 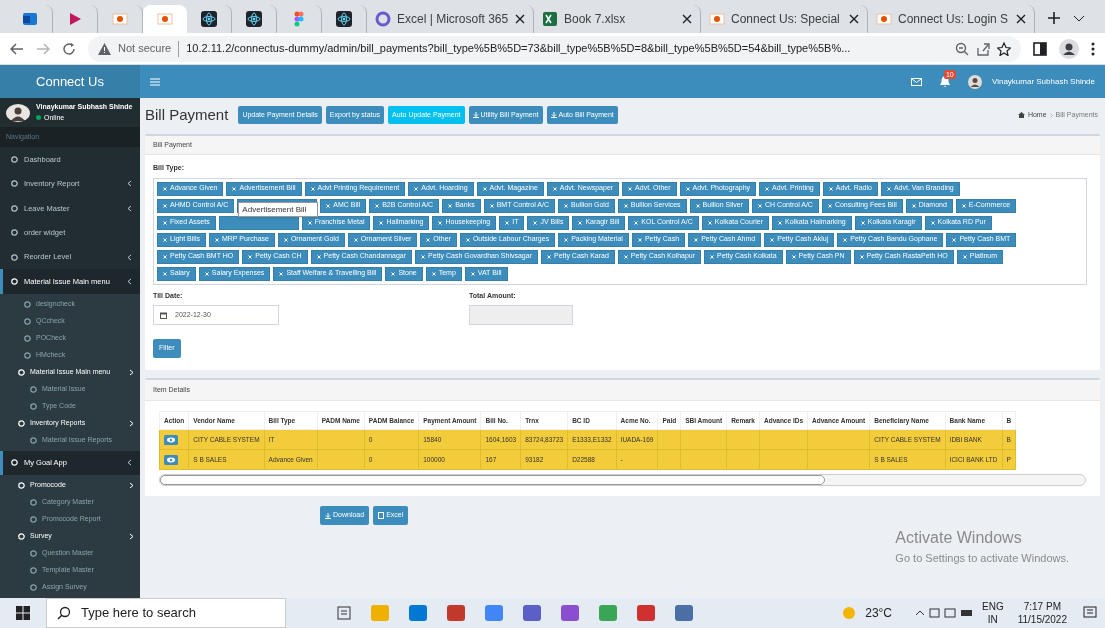 I want to click on menu-icon, so click(x=155, y=81).